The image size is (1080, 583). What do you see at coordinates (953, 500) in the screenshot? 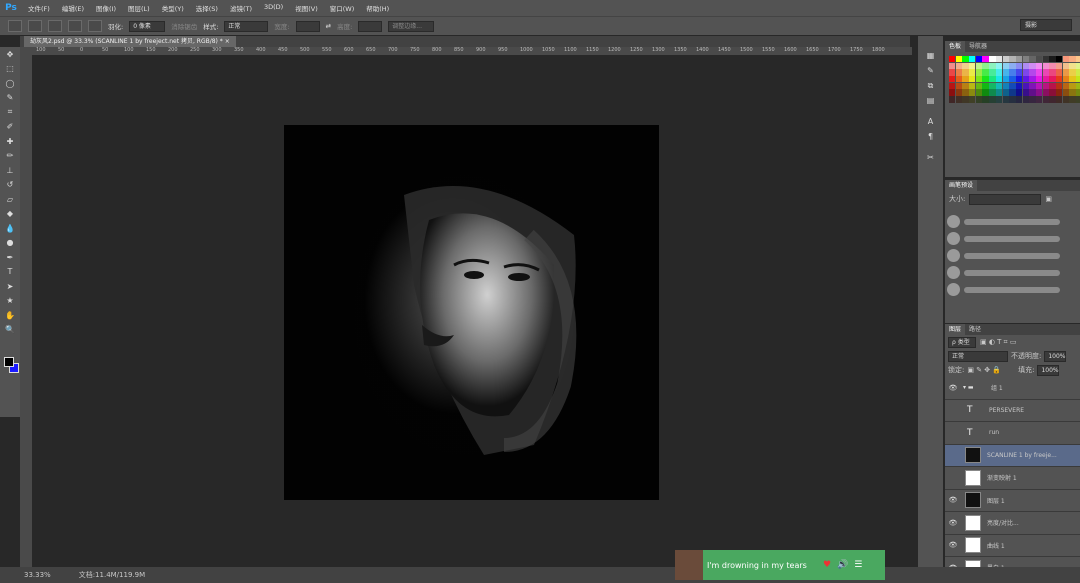
I see `visibility-eye-icon: 👁` at bounding box center [953, 500].